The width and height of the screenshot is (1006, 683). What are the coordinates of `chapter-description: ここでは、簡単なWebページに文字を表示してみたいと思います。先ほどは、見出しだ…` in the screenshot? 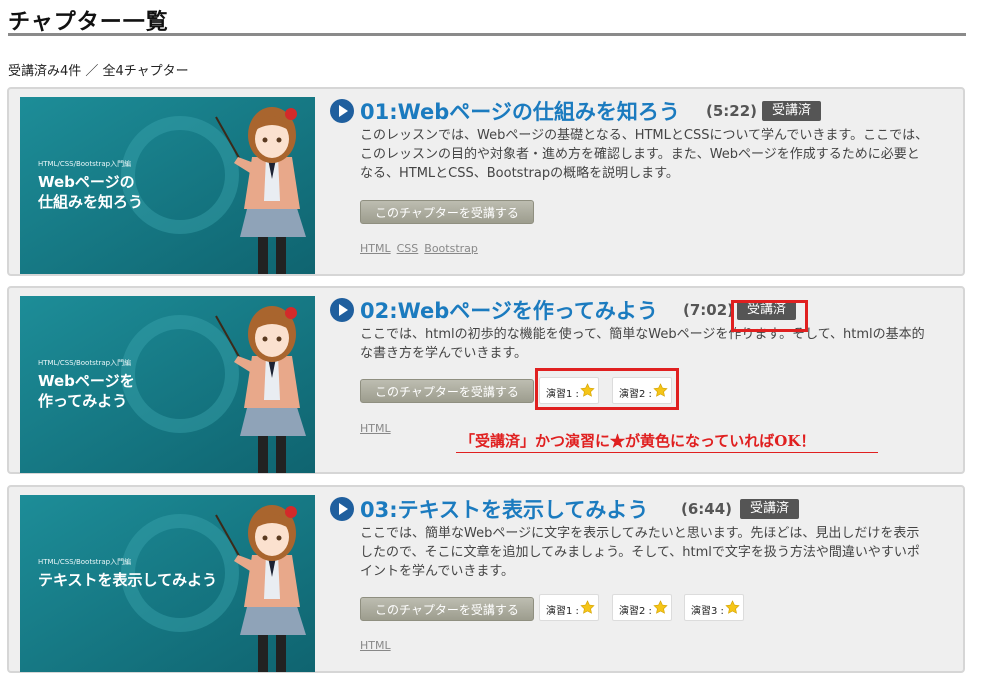 It's located at (640, 552).